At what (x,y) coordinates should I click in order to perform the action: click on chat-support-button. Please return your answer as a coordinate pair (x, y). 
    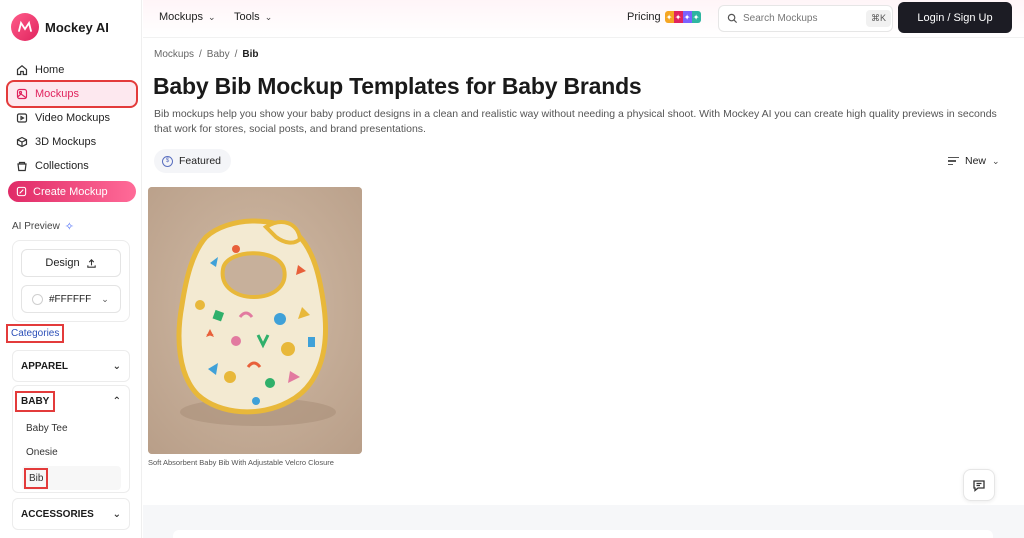
    Looking at the image, I should click on (979, 485).